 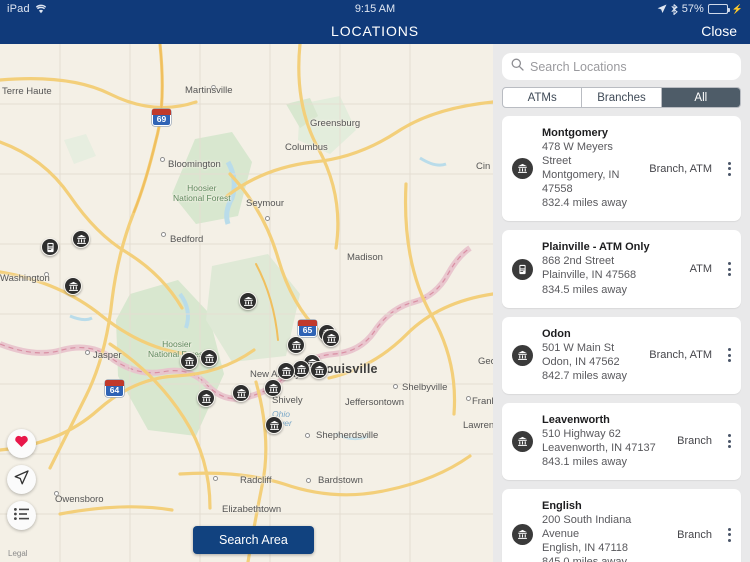 I want to click on battery-percent-label: 57%, so click(x=692, y=9).